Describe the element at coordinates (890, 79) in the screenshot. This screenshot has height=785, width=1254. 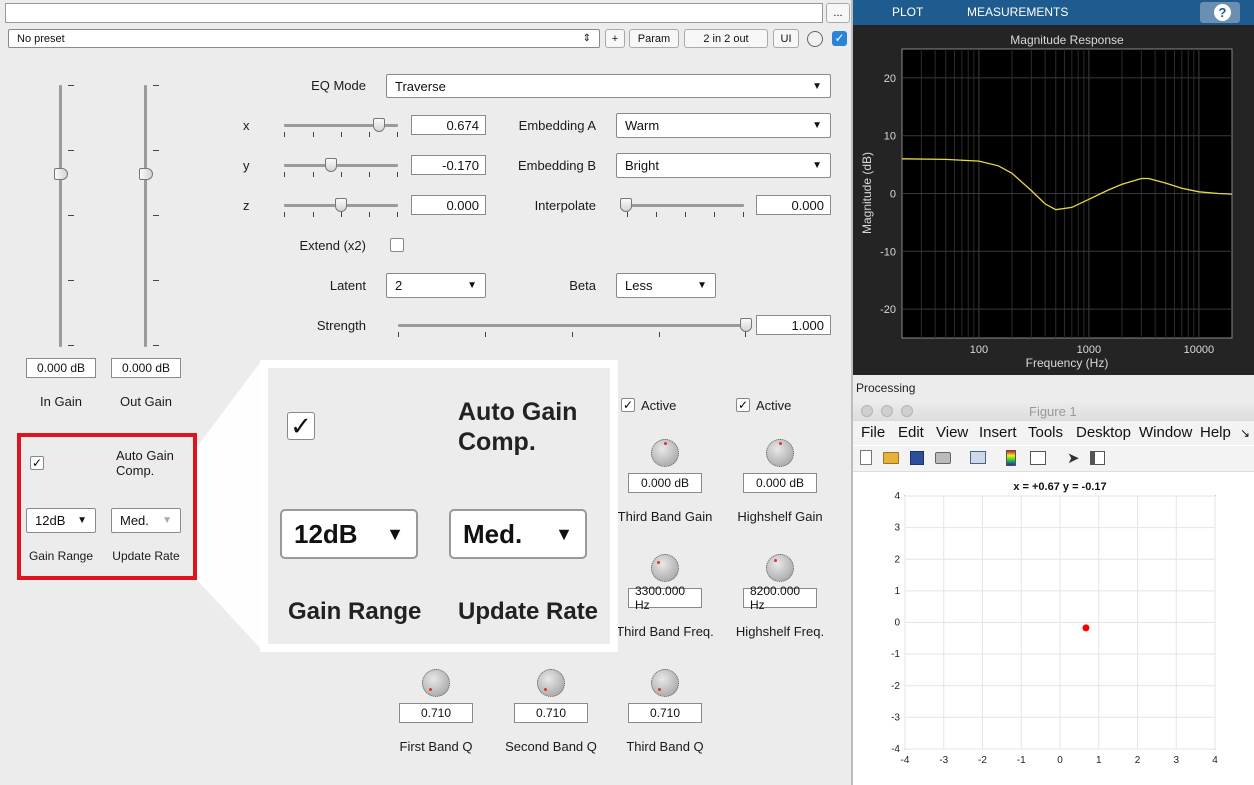
I see `y-tick-label: 20` at that location.